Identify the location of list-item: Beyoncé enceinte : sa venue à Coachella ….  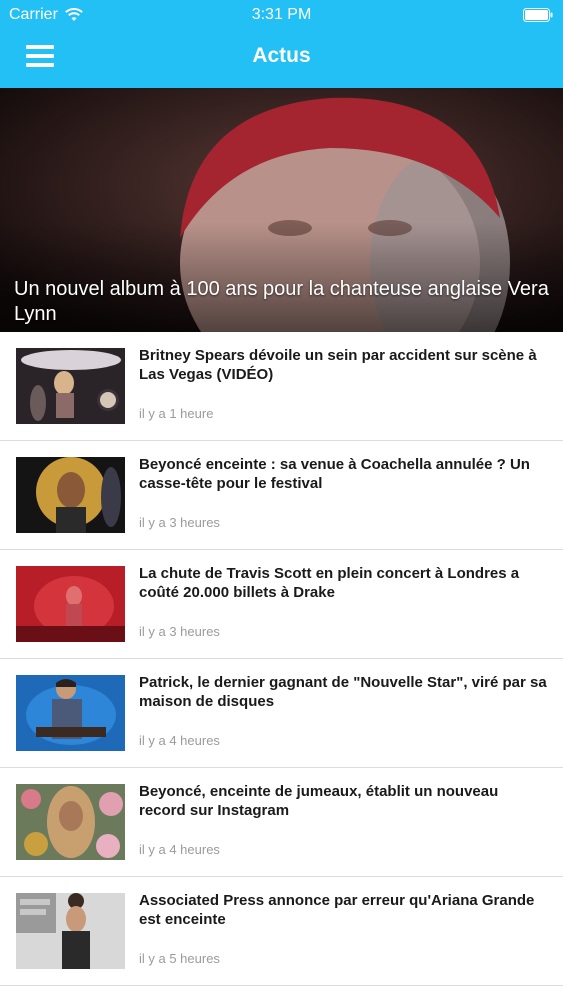
(281, 495).